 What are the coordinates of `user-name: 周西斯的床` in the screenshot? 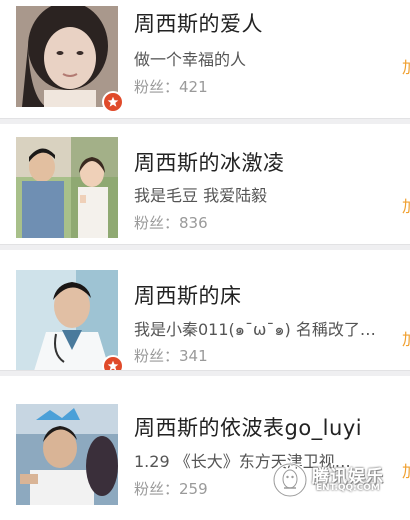 It's located at (188, 295).